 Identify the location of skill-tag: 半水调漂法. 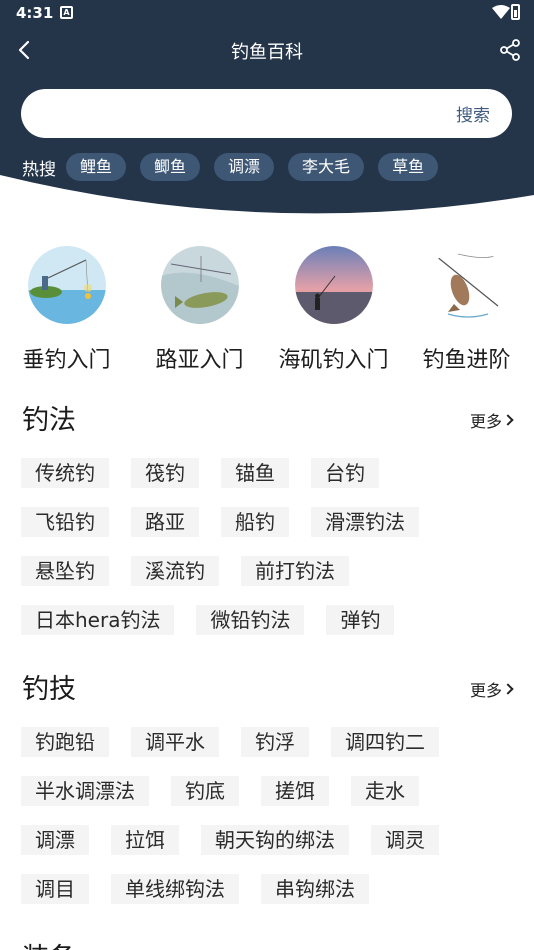
(85, 791).